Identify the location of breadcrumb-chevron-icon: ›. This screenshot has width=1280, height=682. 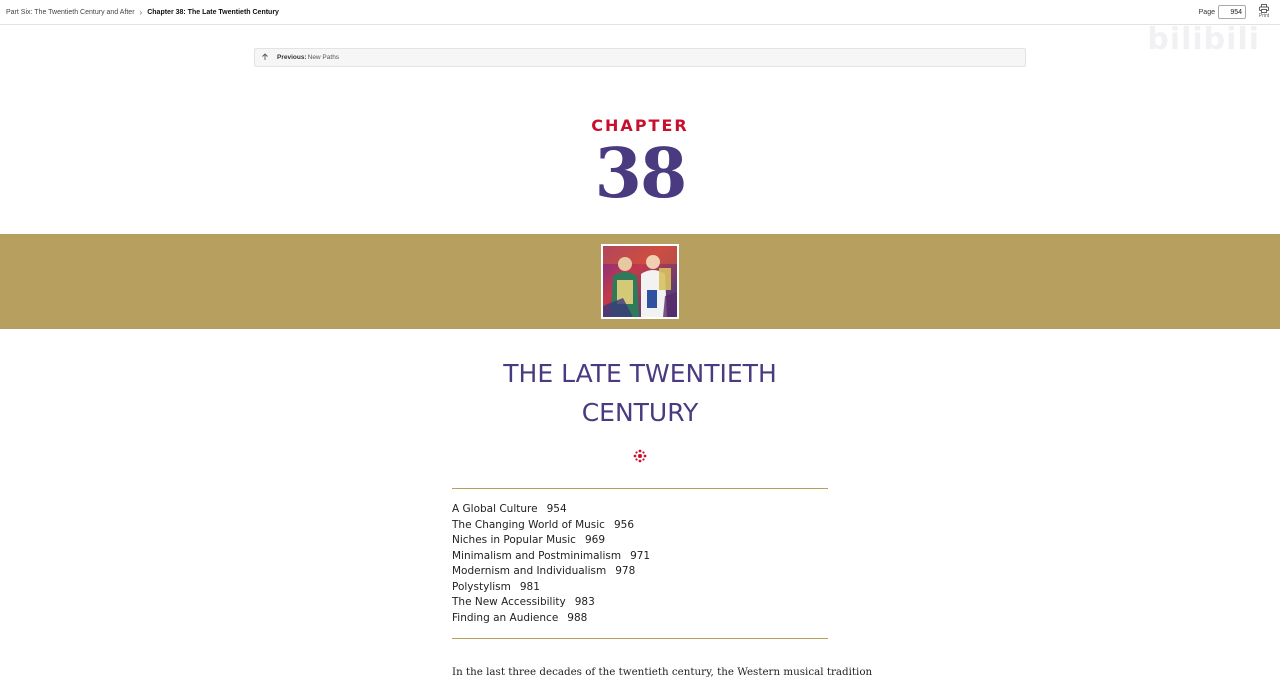
(141, 12).